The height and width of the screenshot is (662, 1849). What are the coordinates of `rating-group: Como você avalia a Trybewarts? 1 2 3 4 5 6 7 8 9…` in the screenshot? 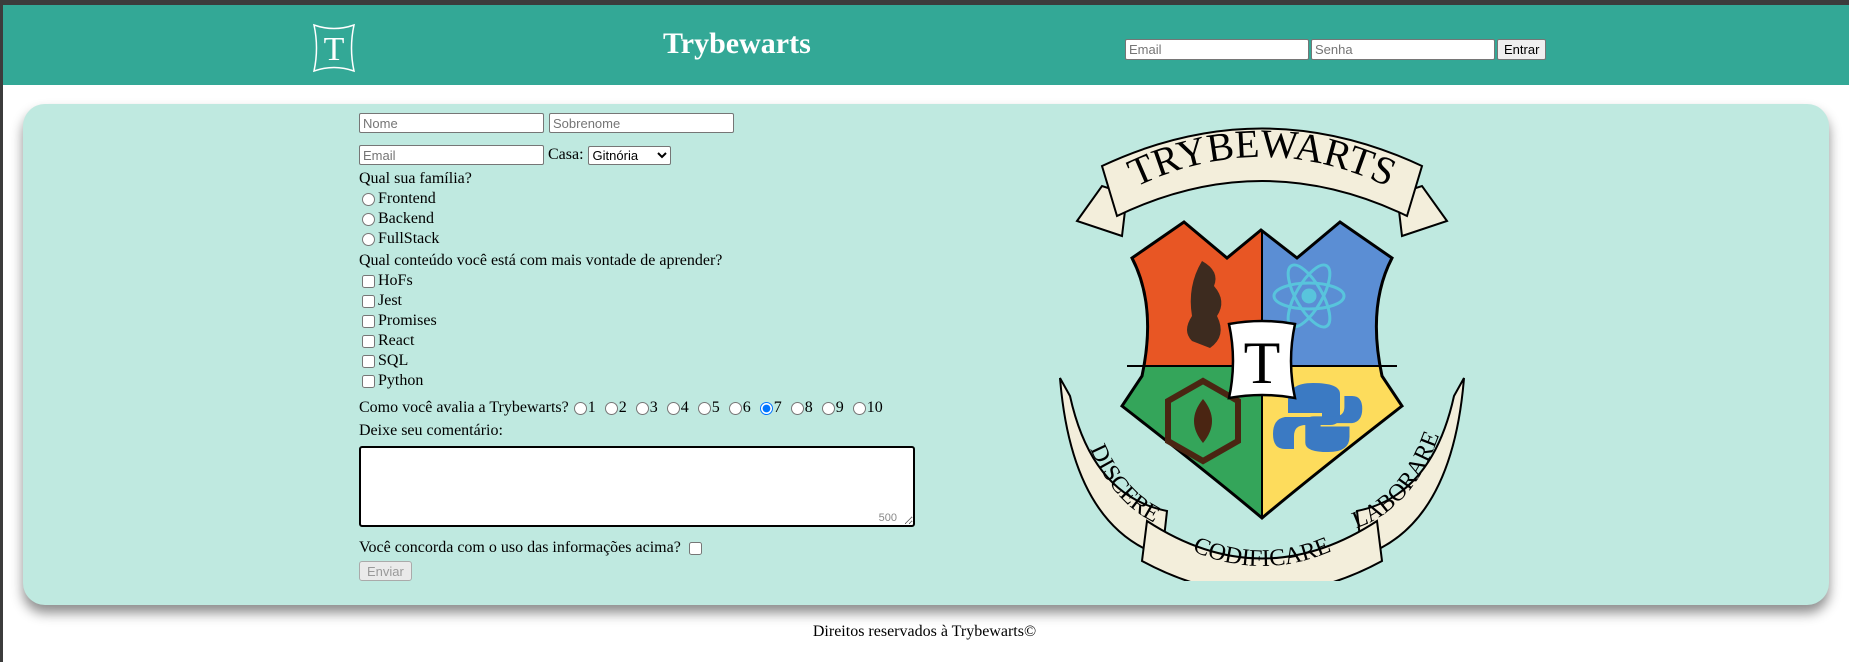 It's located at (639, 408).